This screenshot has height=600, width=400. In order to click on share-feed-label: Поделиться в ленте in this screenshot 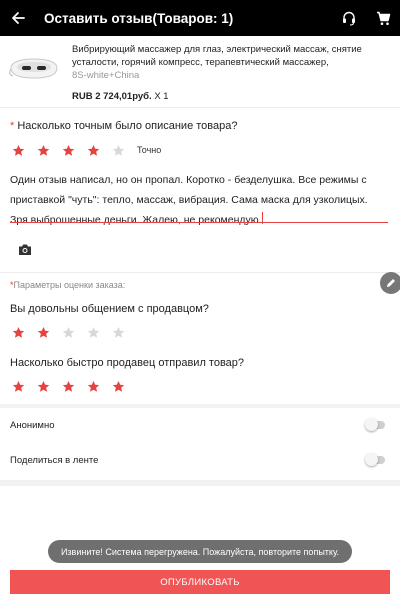, I will do `click(54, 460)`.